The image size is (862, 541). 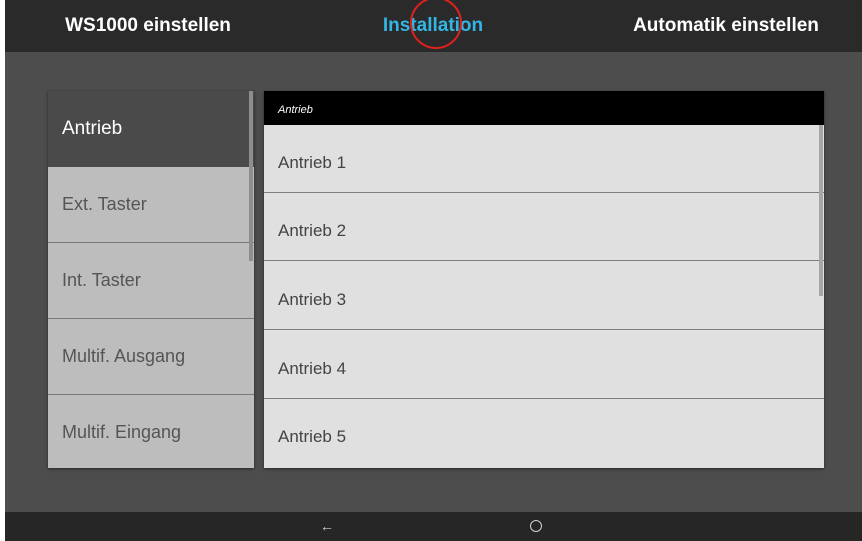 What do you see at coordinates (151, 129) in the screenshot?
I see `category-item-antrieb: Antrieb` at bounding box center [151, 129].